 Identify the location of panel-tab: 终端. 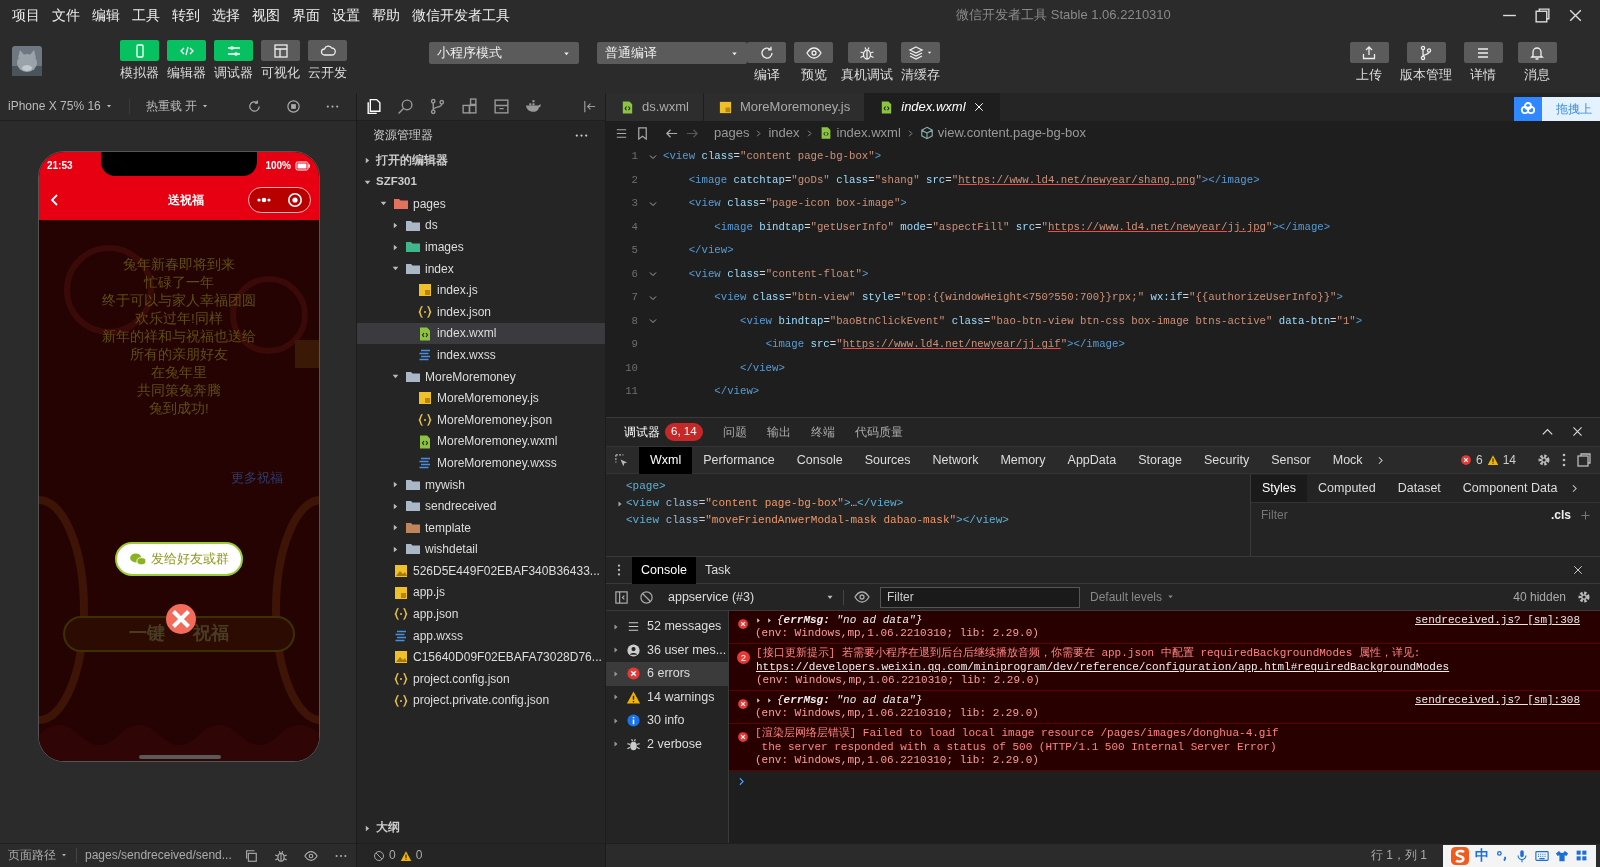
(822, 432).